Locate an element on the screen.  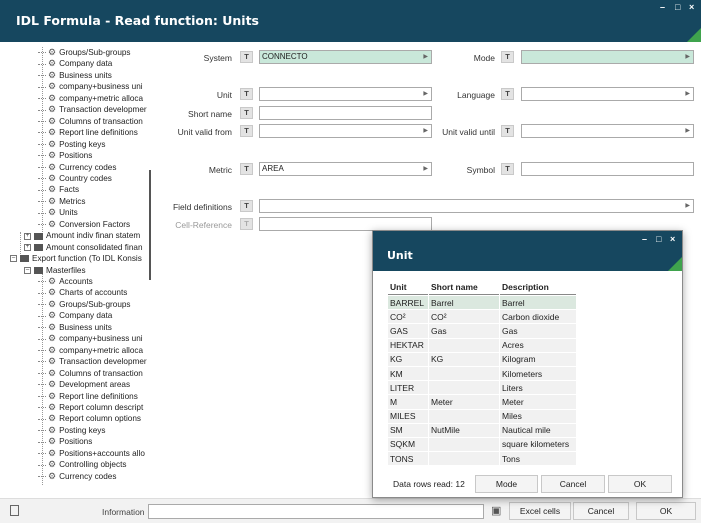
tree-scrollbar is located at coordinates (150, 225).